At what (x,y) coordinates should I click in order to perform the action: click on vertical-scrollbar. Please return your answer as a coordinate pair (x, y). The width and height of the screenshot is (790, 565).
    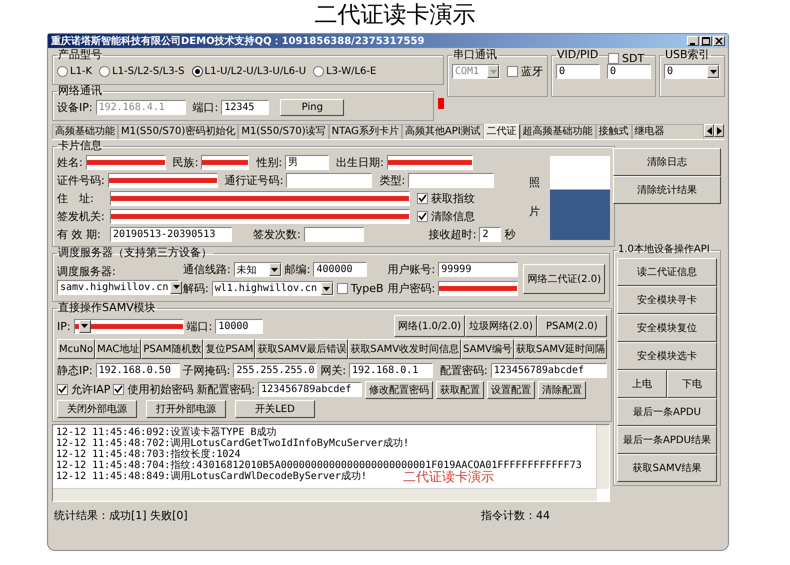
    Looking at the image, I should click on (602, 457).